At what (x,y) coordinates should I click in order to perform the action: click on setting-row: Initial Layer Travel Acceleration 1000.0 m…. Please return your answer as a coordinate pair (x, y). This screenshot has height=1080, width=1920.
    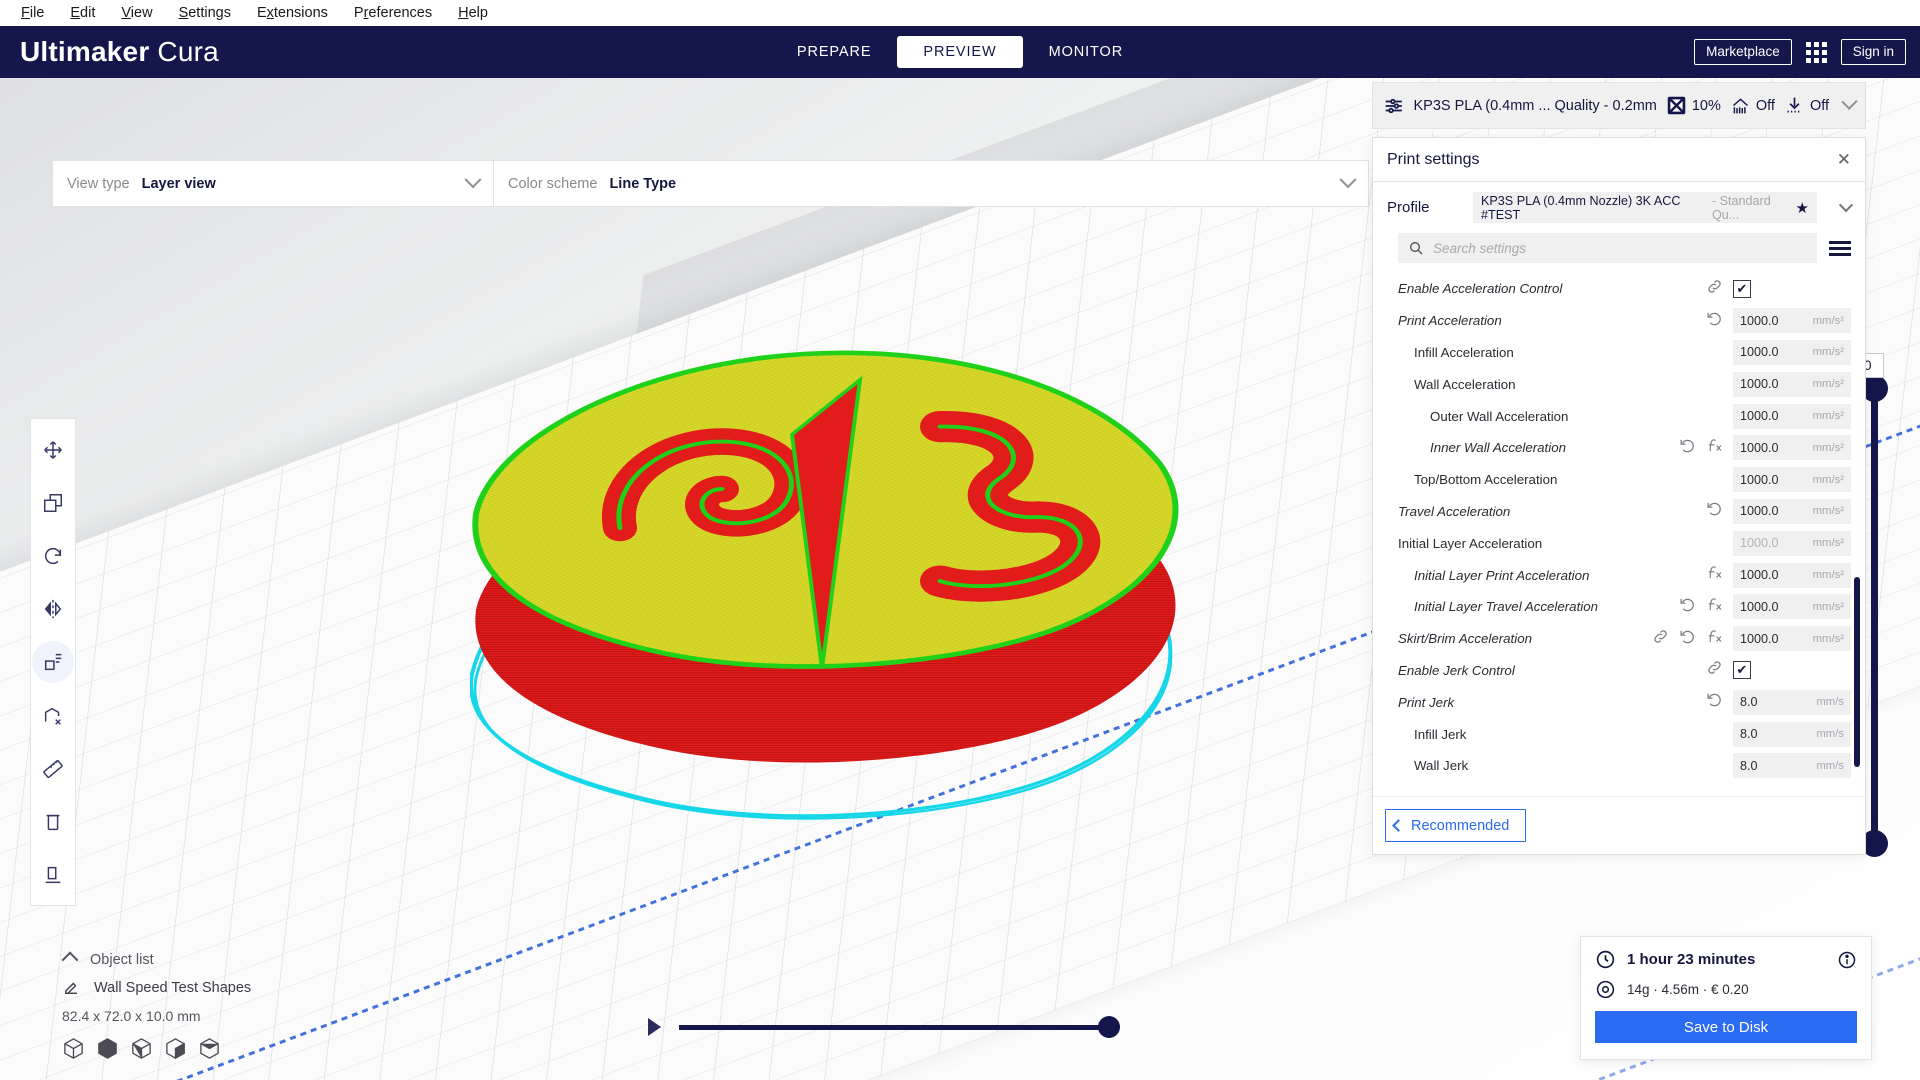
    Looking at the image, I should click on (1619, 607).